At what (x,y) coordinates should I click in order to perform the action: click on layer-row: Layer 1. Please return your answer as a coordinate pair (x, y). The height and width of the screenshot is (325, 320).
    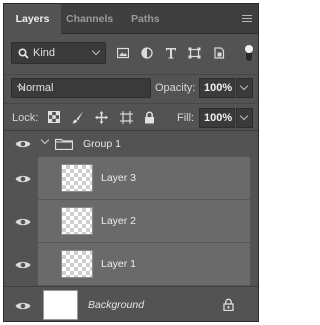
    Looking at the image, I should click on (131, 264).